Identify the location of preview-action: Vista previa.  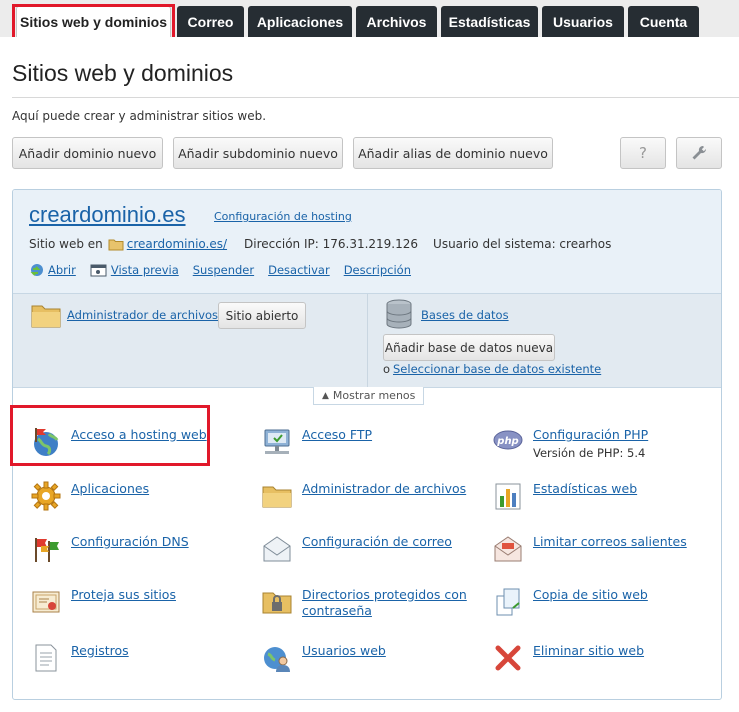
(134, 270).